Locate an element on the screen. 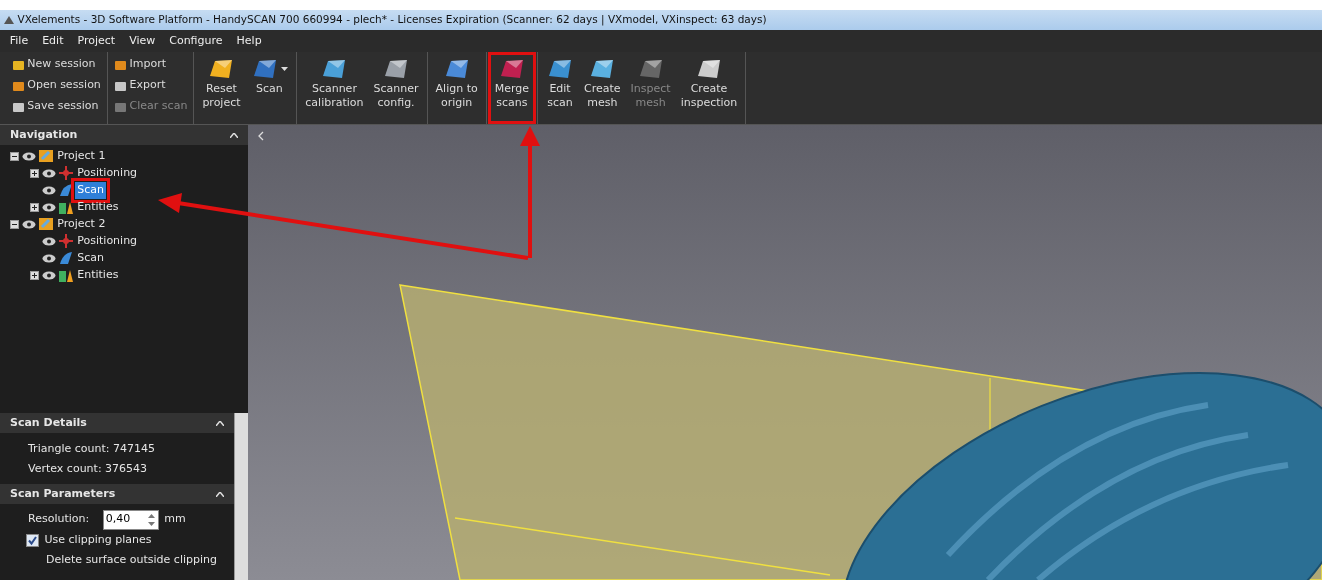 Image resolution: width=1322 pixels, height=580 pixels. tree-item: Scan is located at coordinates (90, 258).